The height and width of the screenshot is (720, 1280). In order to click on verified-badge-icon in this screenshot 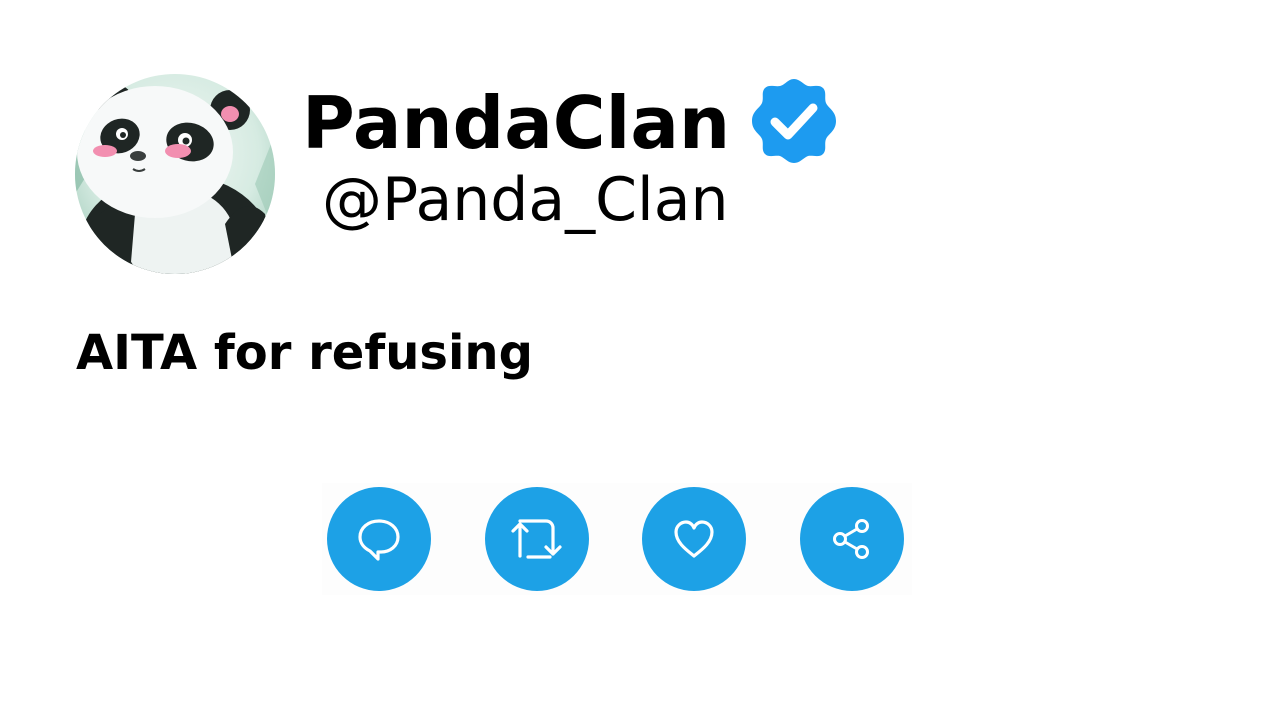, I will do `click(794, 121)`.